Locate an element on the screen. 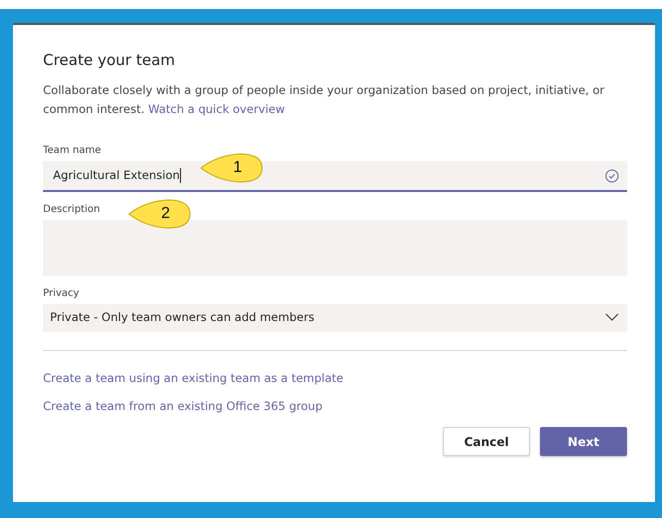  chevron-down-icon is located at coordinates (612, 317).